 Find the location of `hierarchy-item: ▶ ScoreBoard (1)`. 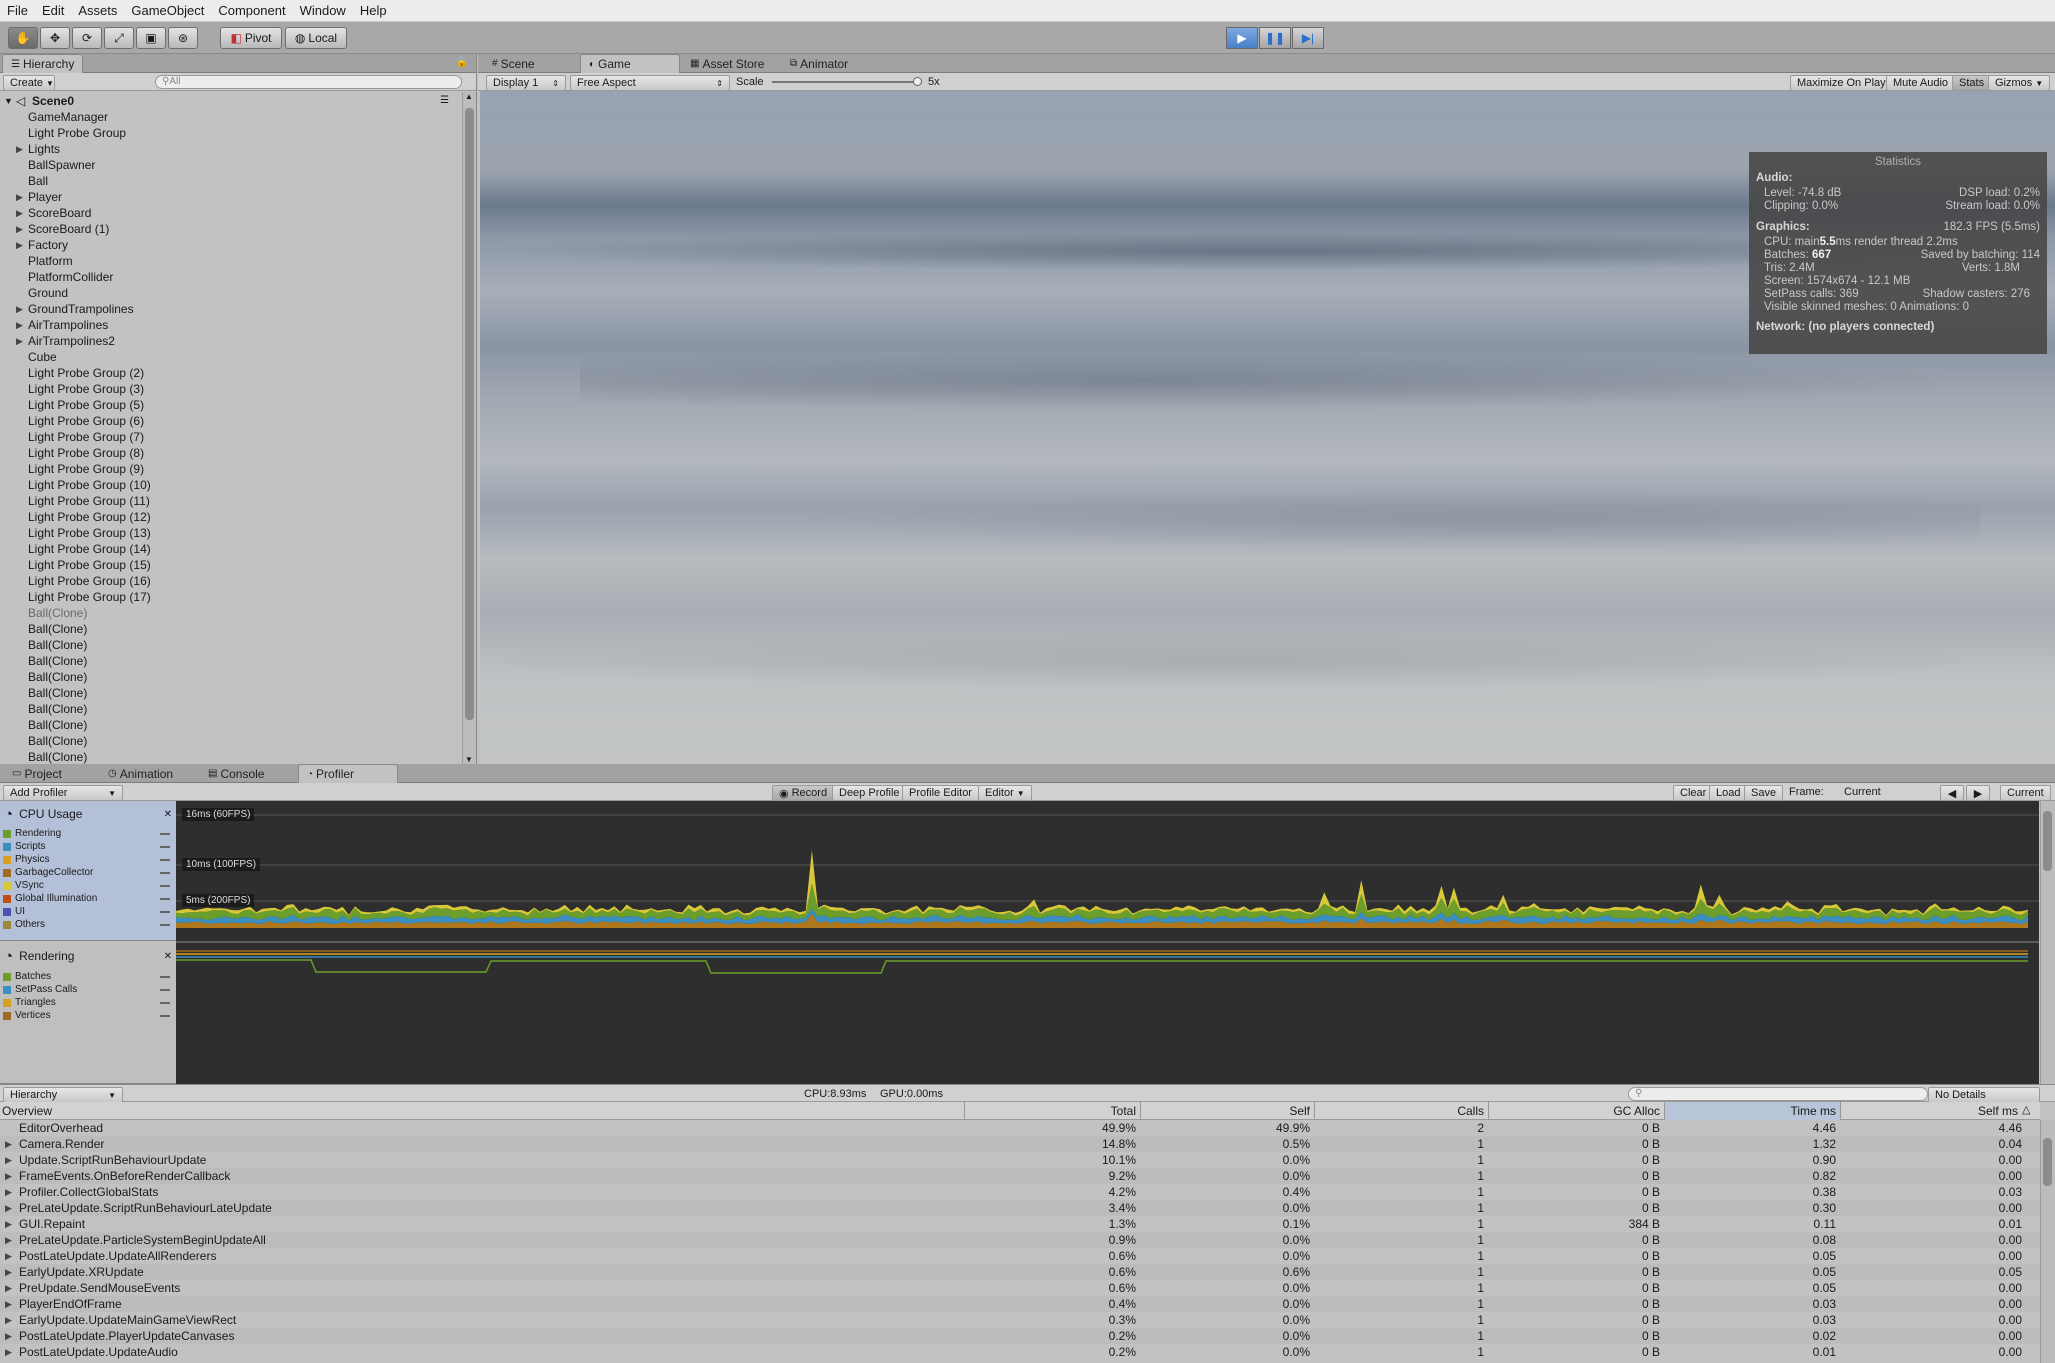

hierarchy-item: ▶ ScoreBoard (1) is located at coordinates (238, 229).